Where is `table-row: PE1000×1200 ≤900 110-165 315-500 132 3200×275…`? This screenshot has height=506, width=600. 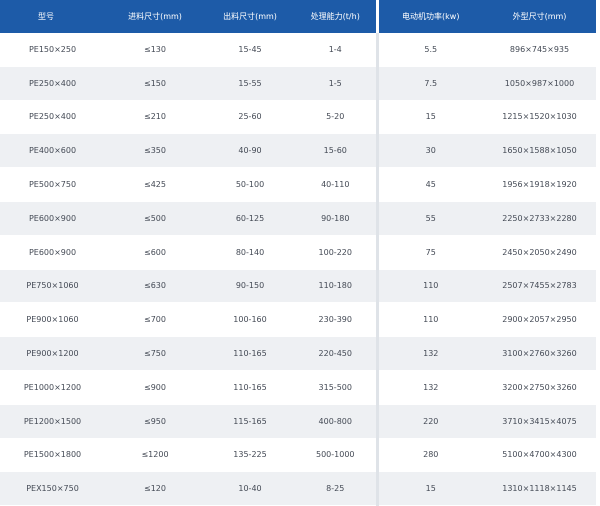 table-row: PE1000×1200 ≤900 110-165 315-500 132 3200×275… is located at coordinates (298, 387).